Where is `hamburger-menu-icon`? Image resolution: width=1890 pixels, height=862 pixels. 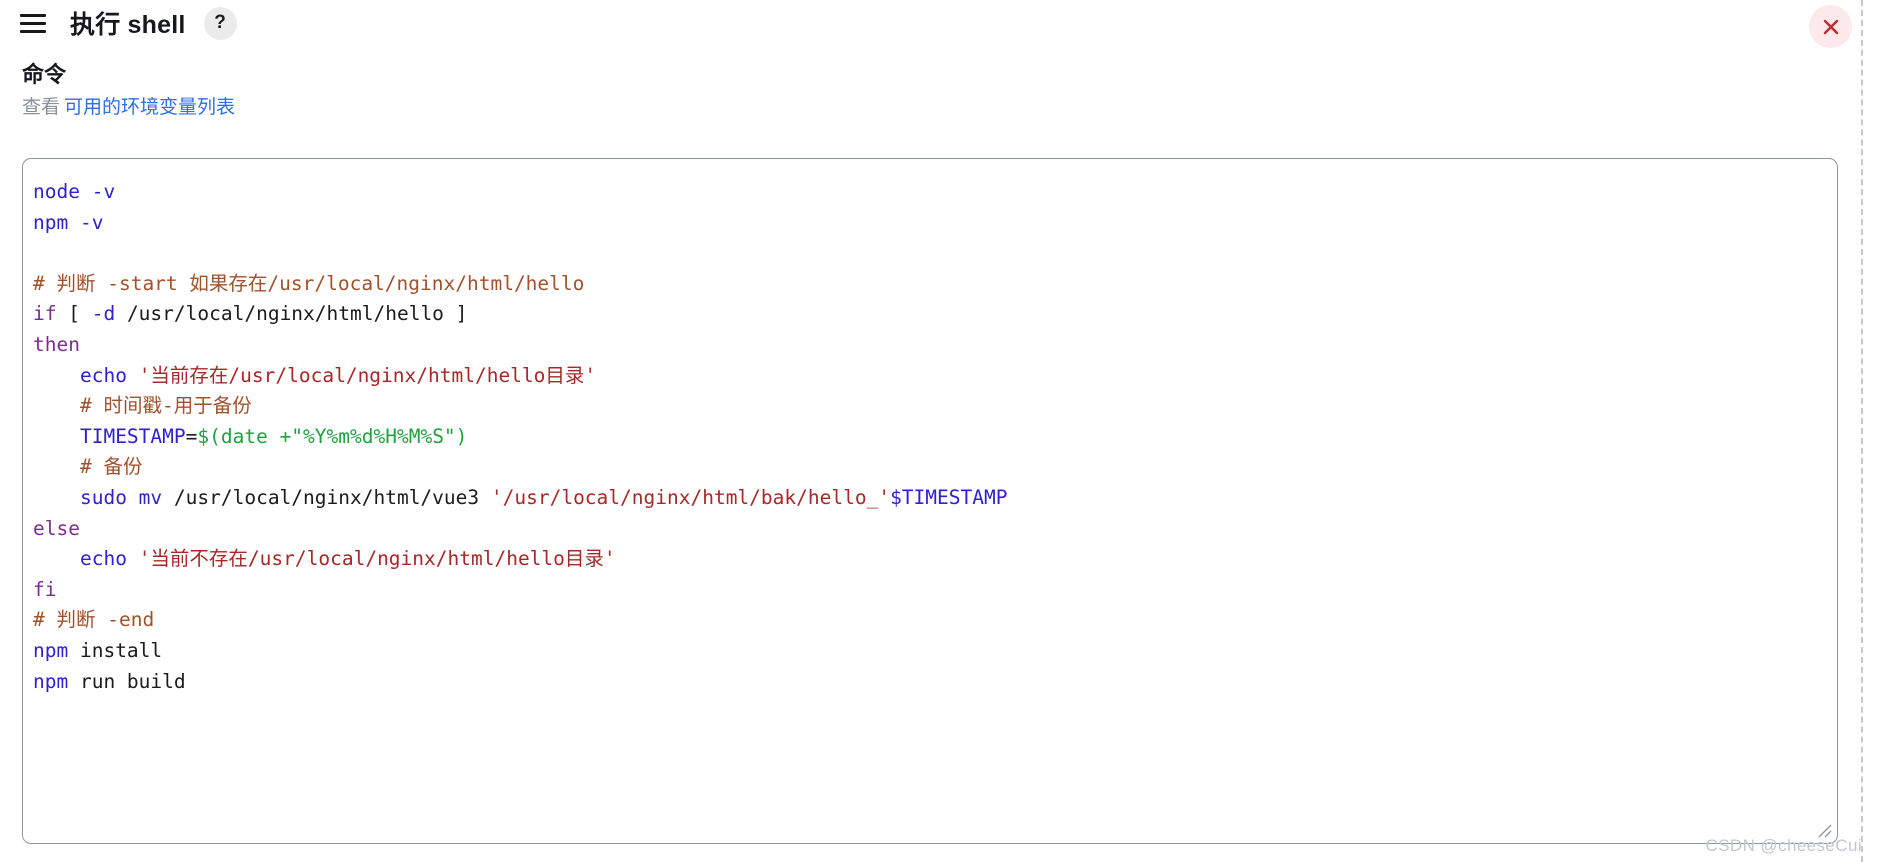 hamburger-menu-icon is located at coordinates (33, 23).